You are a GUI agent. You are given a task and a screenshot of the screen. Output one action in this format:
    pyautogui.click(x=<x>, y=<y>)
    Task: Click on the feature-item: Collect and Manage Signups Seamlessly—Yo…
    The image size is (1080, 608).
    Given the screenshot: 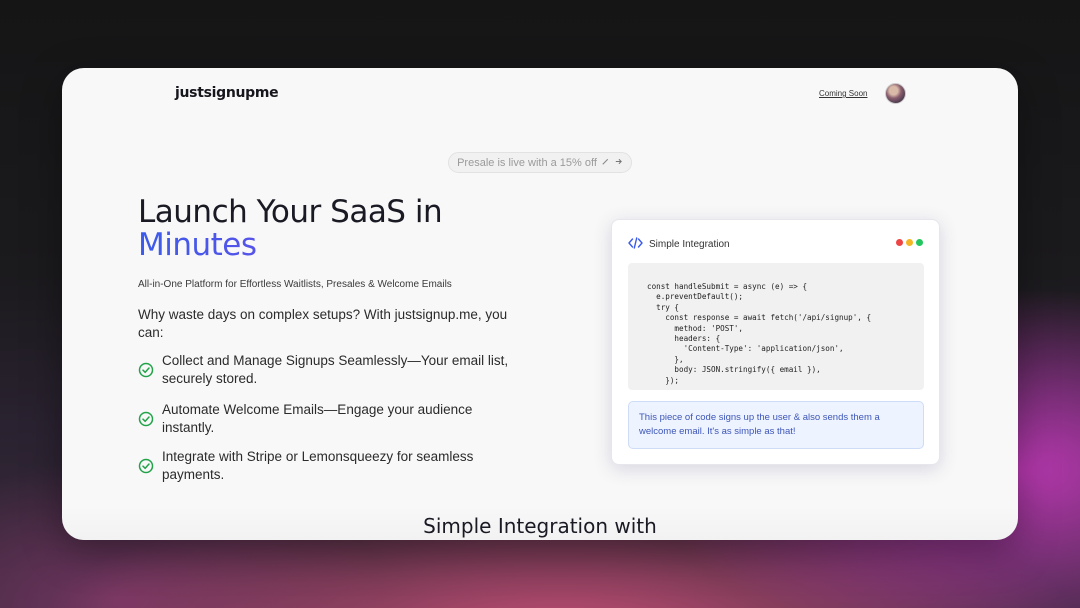 What is the action you would take?
    pyautogui.click(x=328, y=370)
    